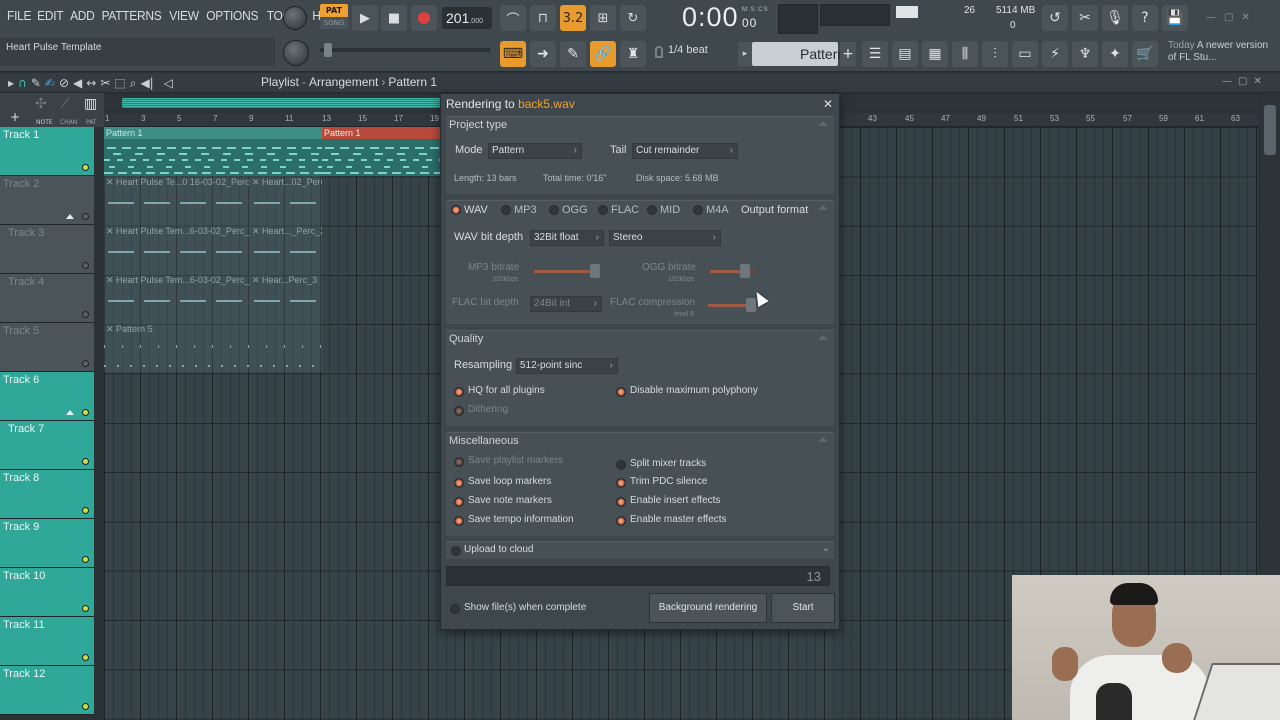  I want to click on hq-plugins-checkbox, so click(459, 392).